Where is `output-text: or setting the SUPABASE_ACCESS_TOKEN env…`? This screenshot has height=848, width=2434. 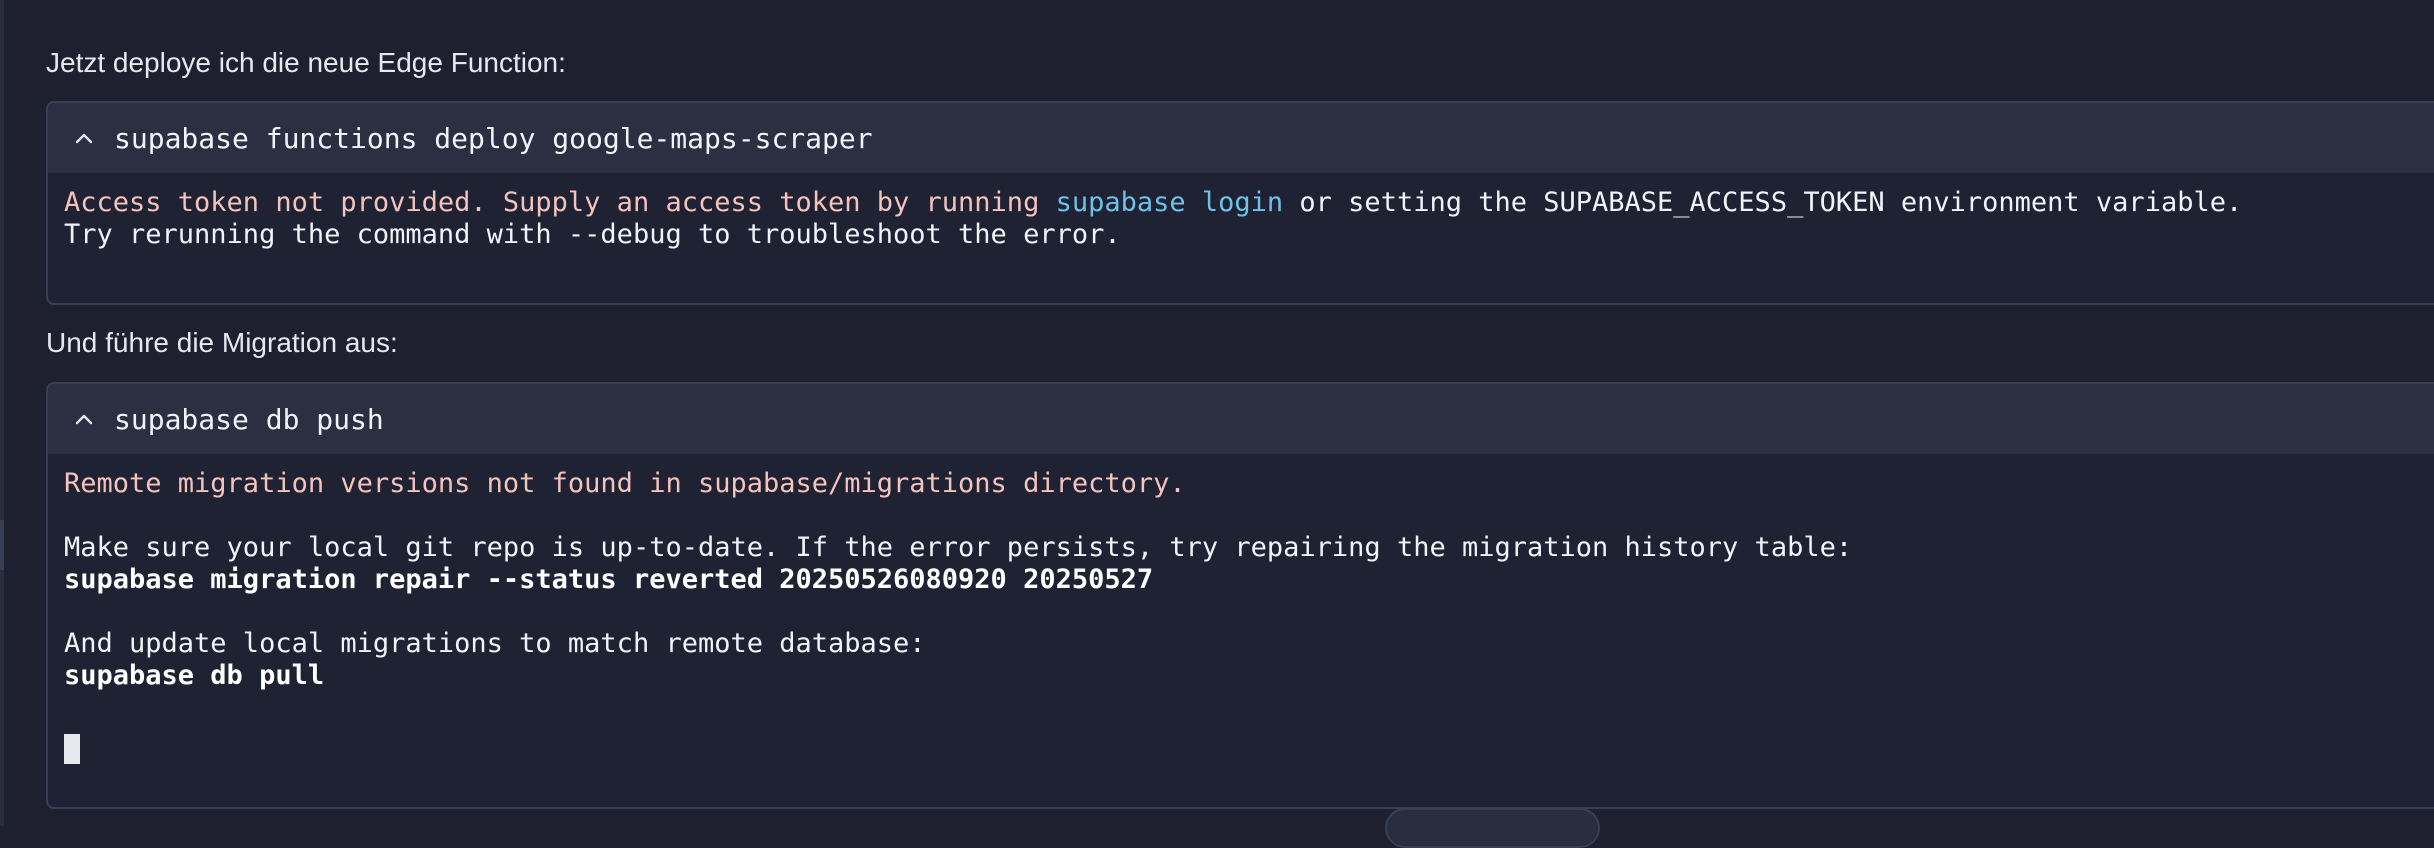
output-text: or setting the SUPABASE_ACCESS_TOKEN env… is located at coordinates (1763, 202).